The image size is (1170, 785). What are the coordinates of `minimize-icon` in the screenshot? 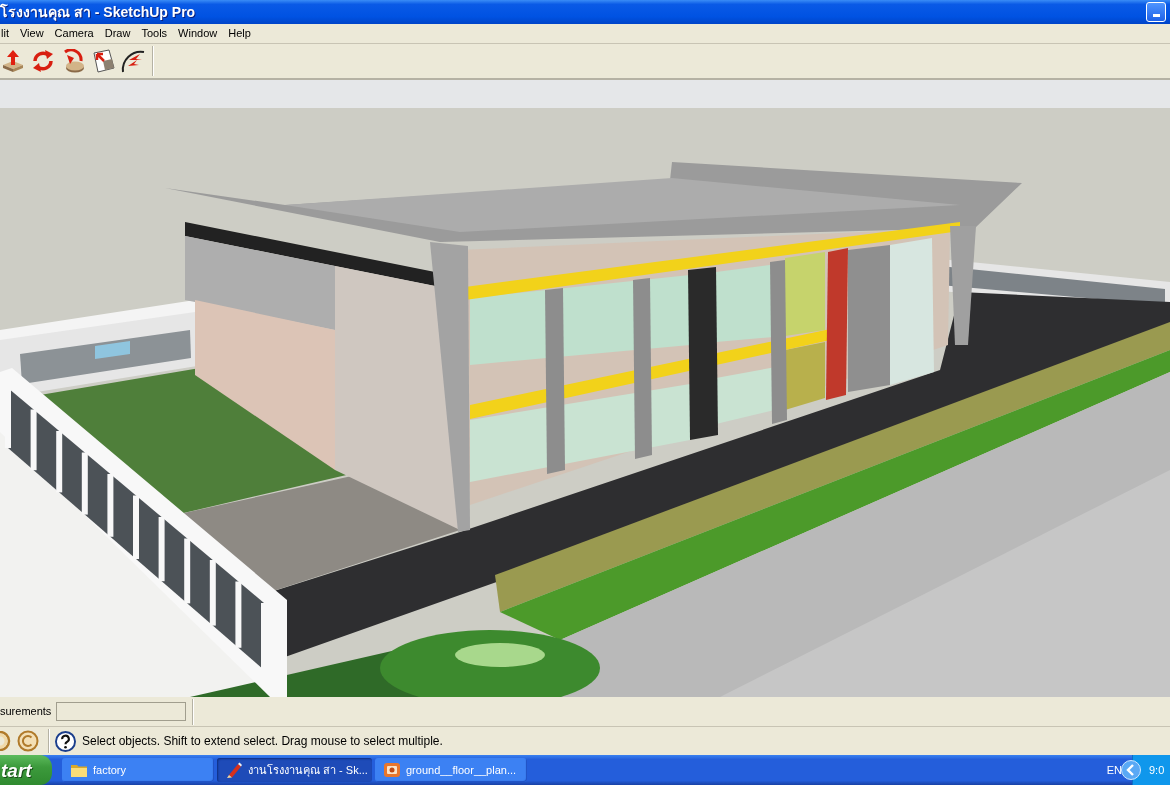 It's located at (1156, 15).